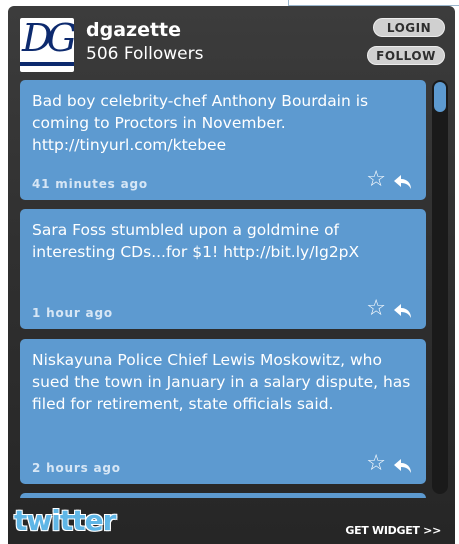 The height and width of the screenshot is (544, 459). I want to click on tweet-time: 2 hours ago, so click(76, 468).